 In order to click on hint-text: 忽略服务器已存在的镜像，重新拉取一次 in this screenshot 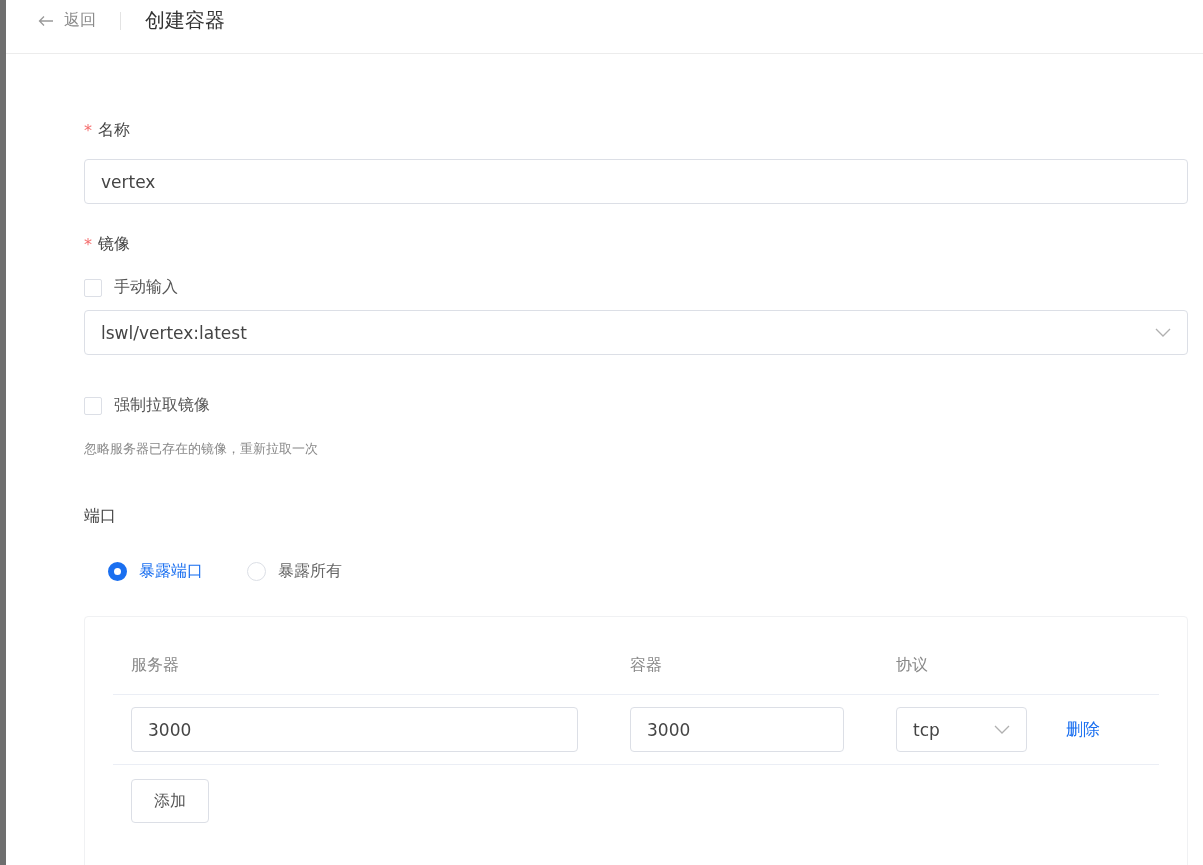, I will do `click(201, 449)`.